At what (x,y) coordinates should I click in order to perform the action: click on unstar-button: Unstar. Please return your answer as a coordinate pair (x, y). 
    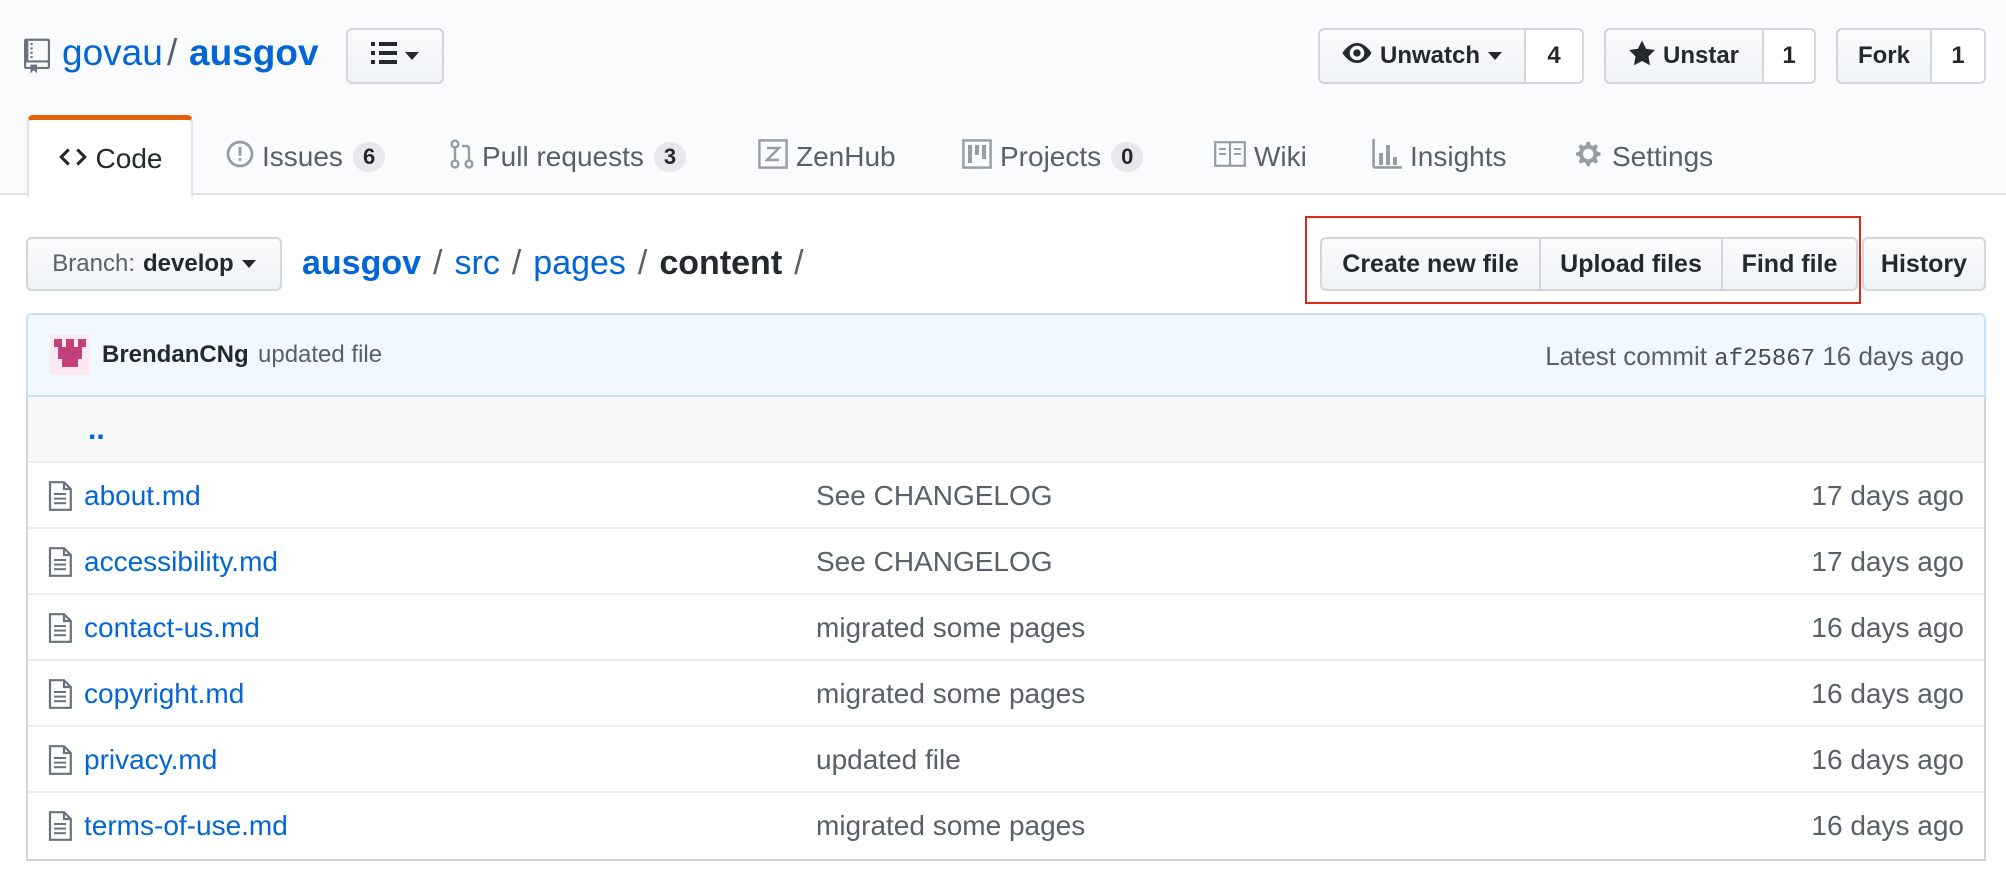
    Looking at the image, I should click on (1684, 56).